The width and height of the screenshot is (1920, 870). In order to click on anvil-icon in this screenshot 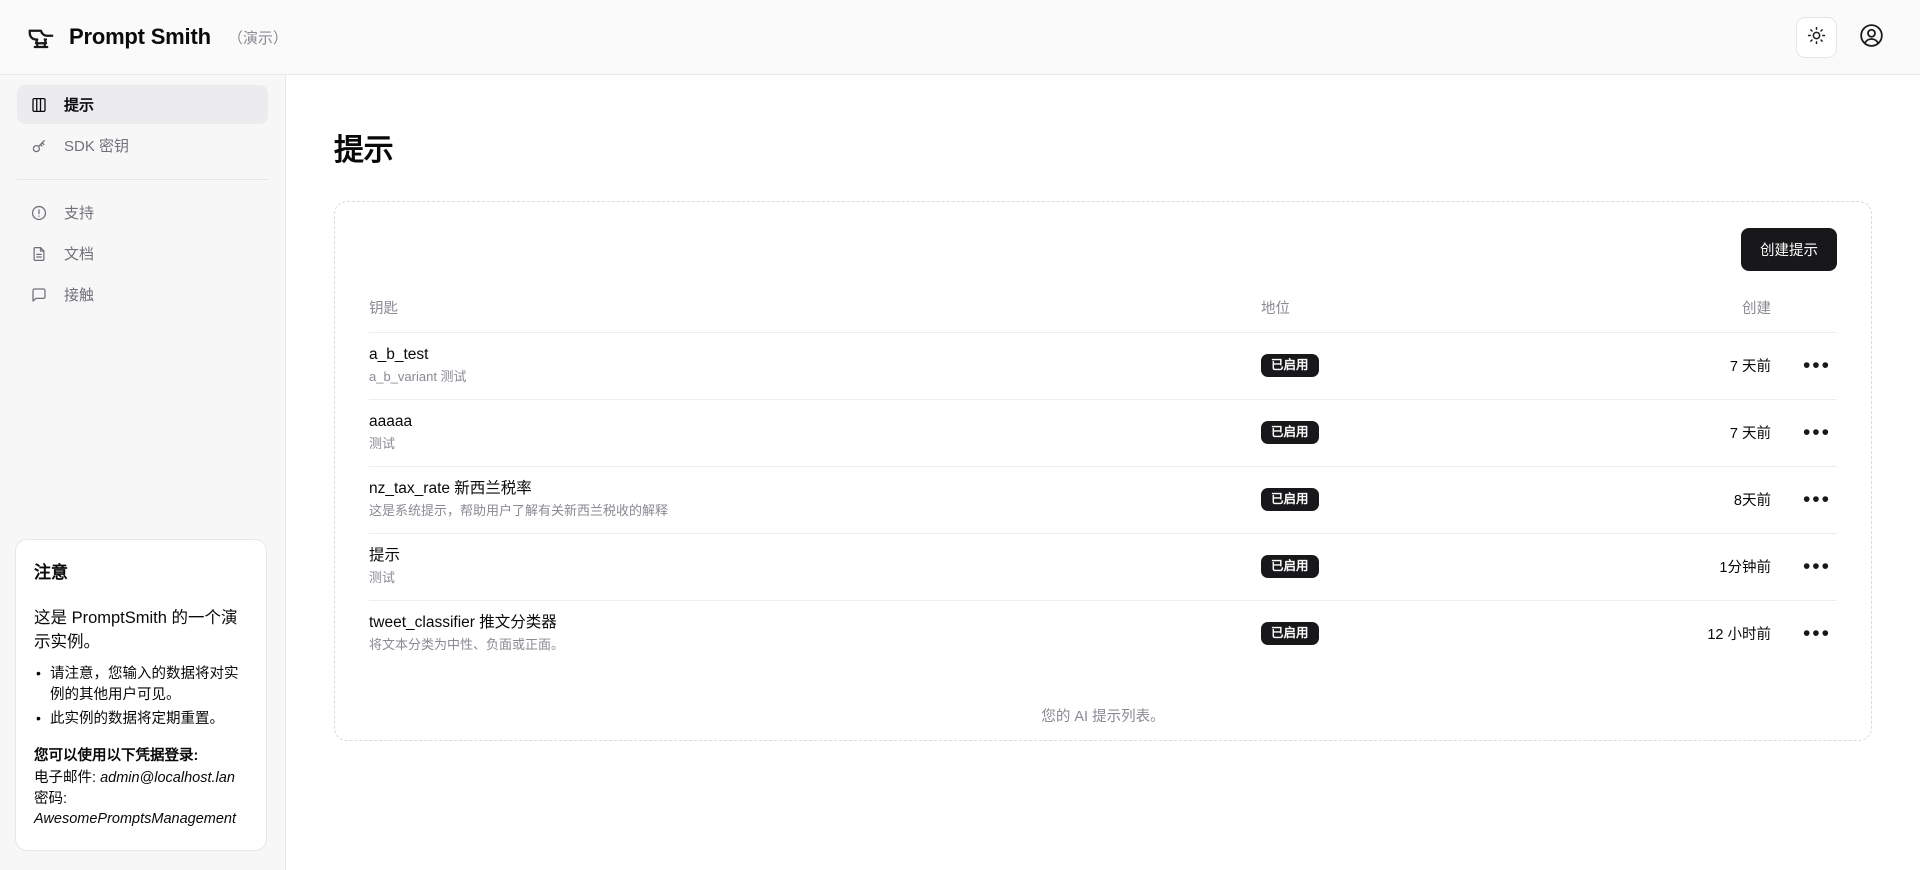, I will do `click(41, 37)`.